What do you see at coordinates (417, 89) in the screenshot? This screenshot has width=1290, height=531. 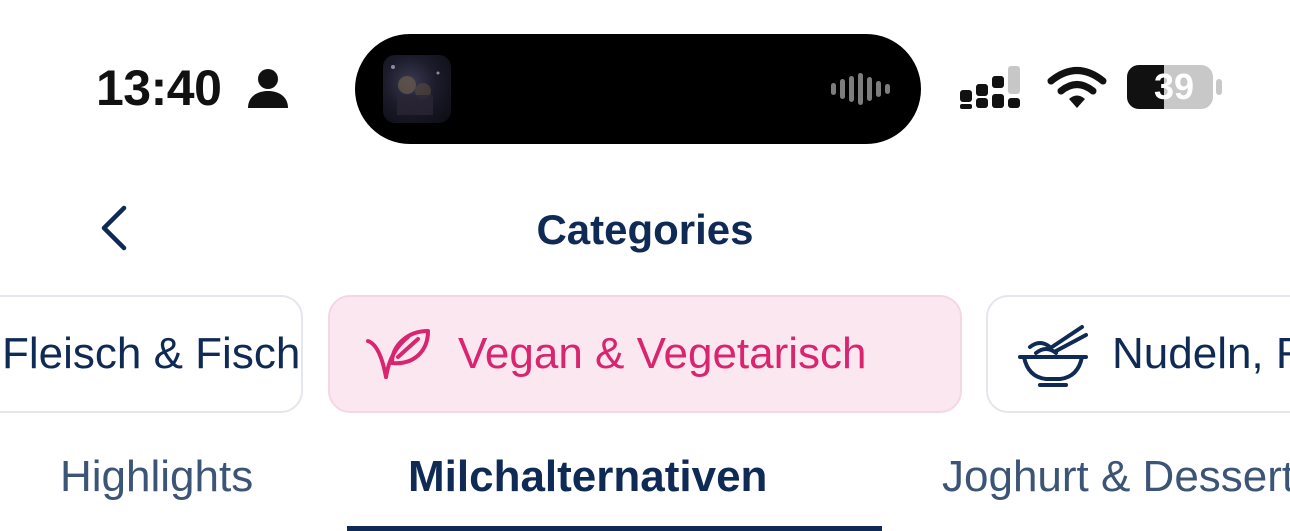 I see `album-art-icon` at bounding box center [417, 89].